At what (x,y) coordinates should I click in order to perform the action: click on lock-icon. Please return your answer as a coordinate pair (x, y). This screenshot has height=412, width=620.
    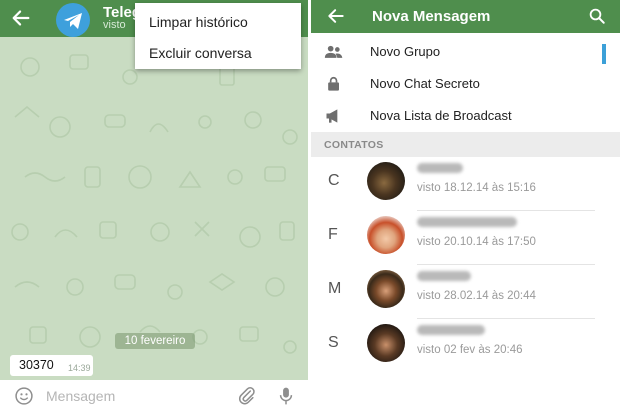
    Looking at the image, I should click on (333, 83).